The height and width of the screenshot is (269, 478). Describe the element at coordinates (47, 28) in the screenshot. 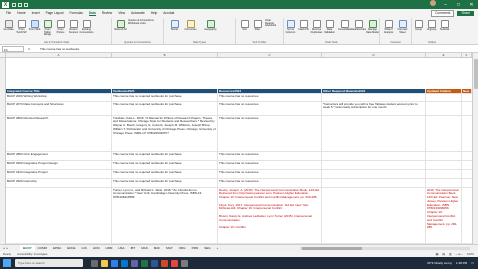

I see `from-table-range-button: From Table/ Range` at that location.